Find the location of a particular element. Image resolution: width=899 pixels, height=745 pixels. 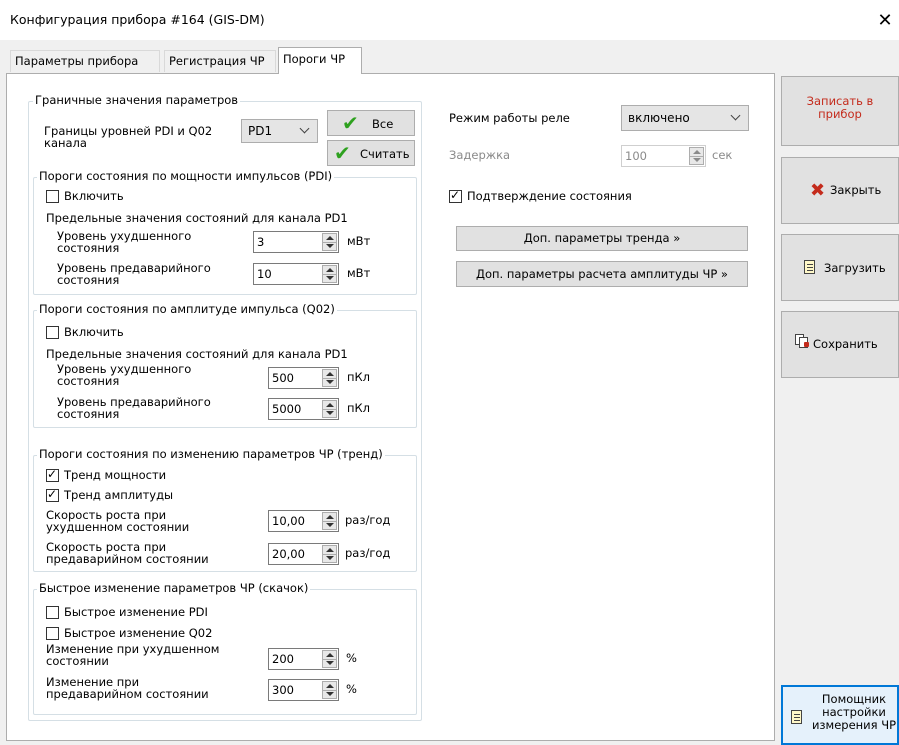

delay-value: 100 is located at coordinates (636, 156).